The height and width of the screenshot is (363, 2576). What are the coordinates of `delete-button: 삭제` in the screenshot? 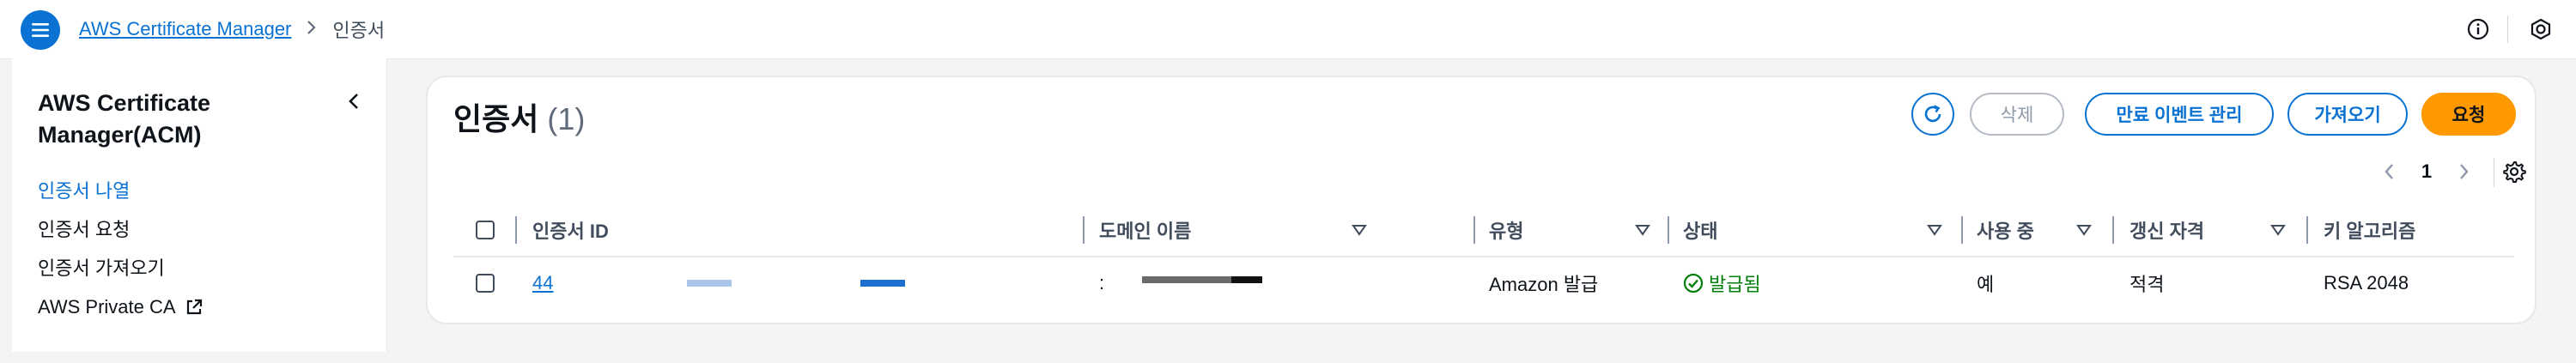 It's located at (2017, 114).